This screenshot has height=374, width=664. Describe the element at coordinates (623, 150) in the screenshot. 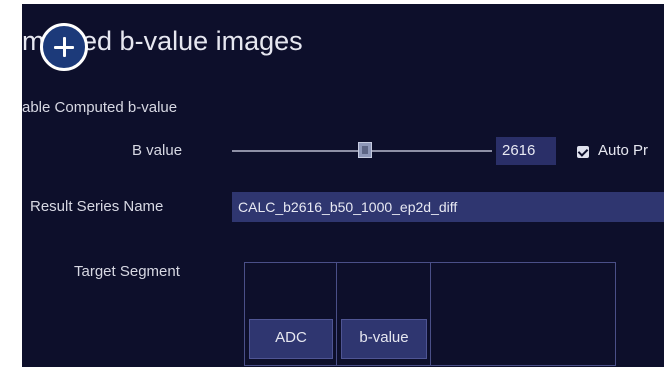

I see `auto-checkbox-label: Auto Pr` at that location.